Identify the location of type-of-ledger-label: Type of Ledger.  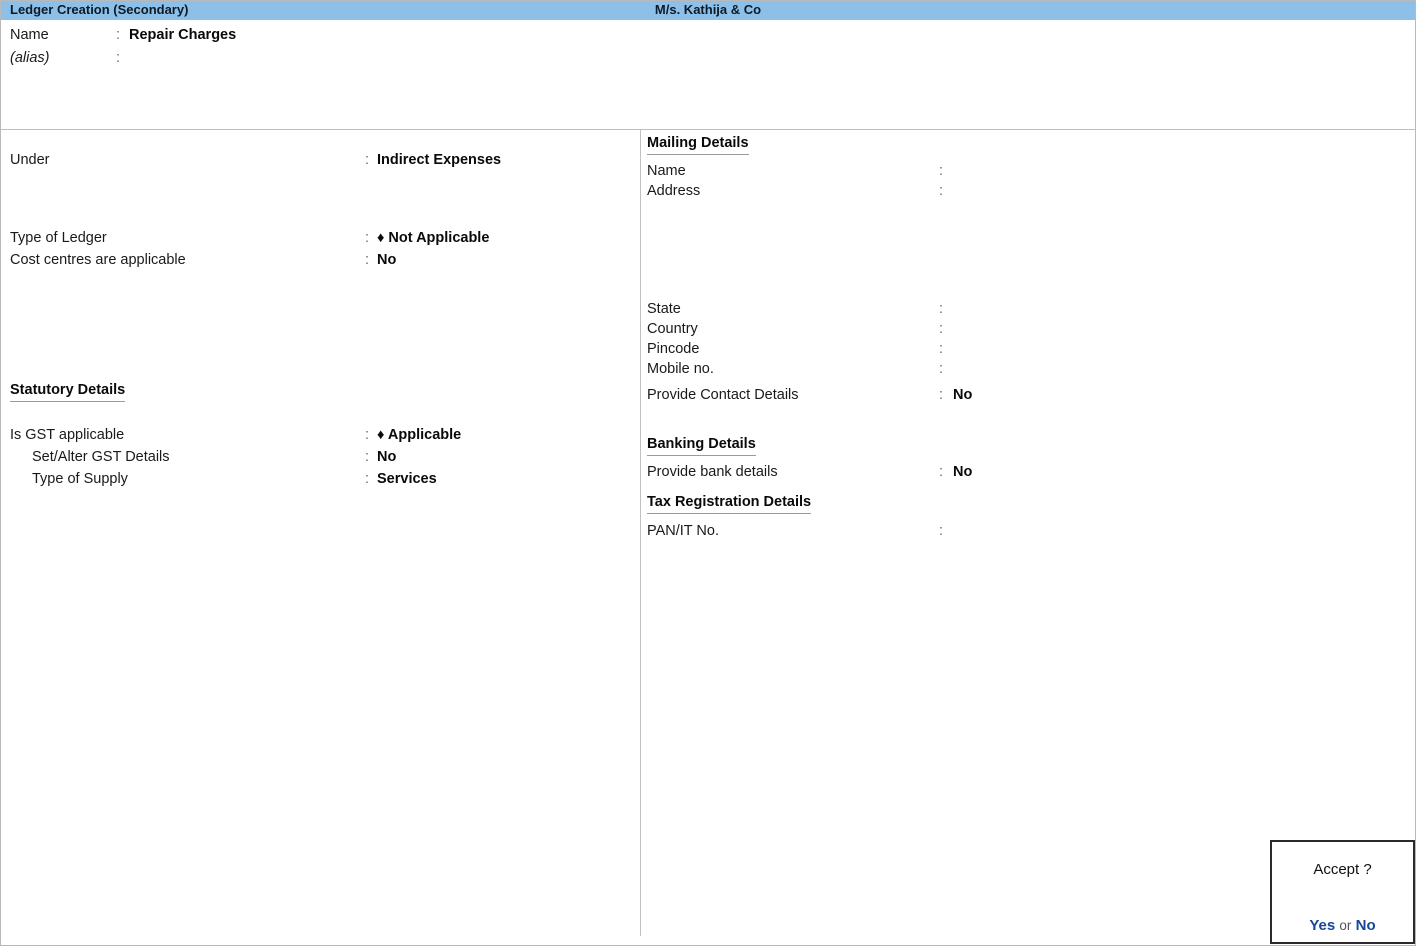
(58, 238).